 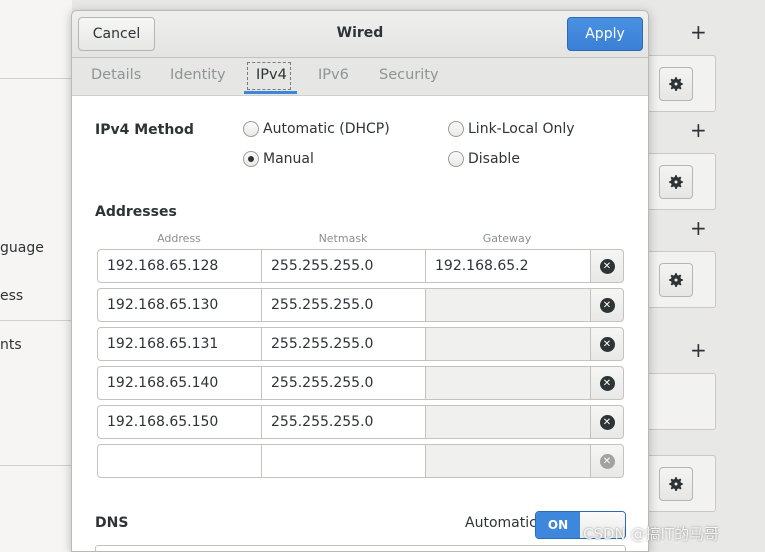 I want to click on dns-automatic-label: Automatic, so click(x=501, y=523).